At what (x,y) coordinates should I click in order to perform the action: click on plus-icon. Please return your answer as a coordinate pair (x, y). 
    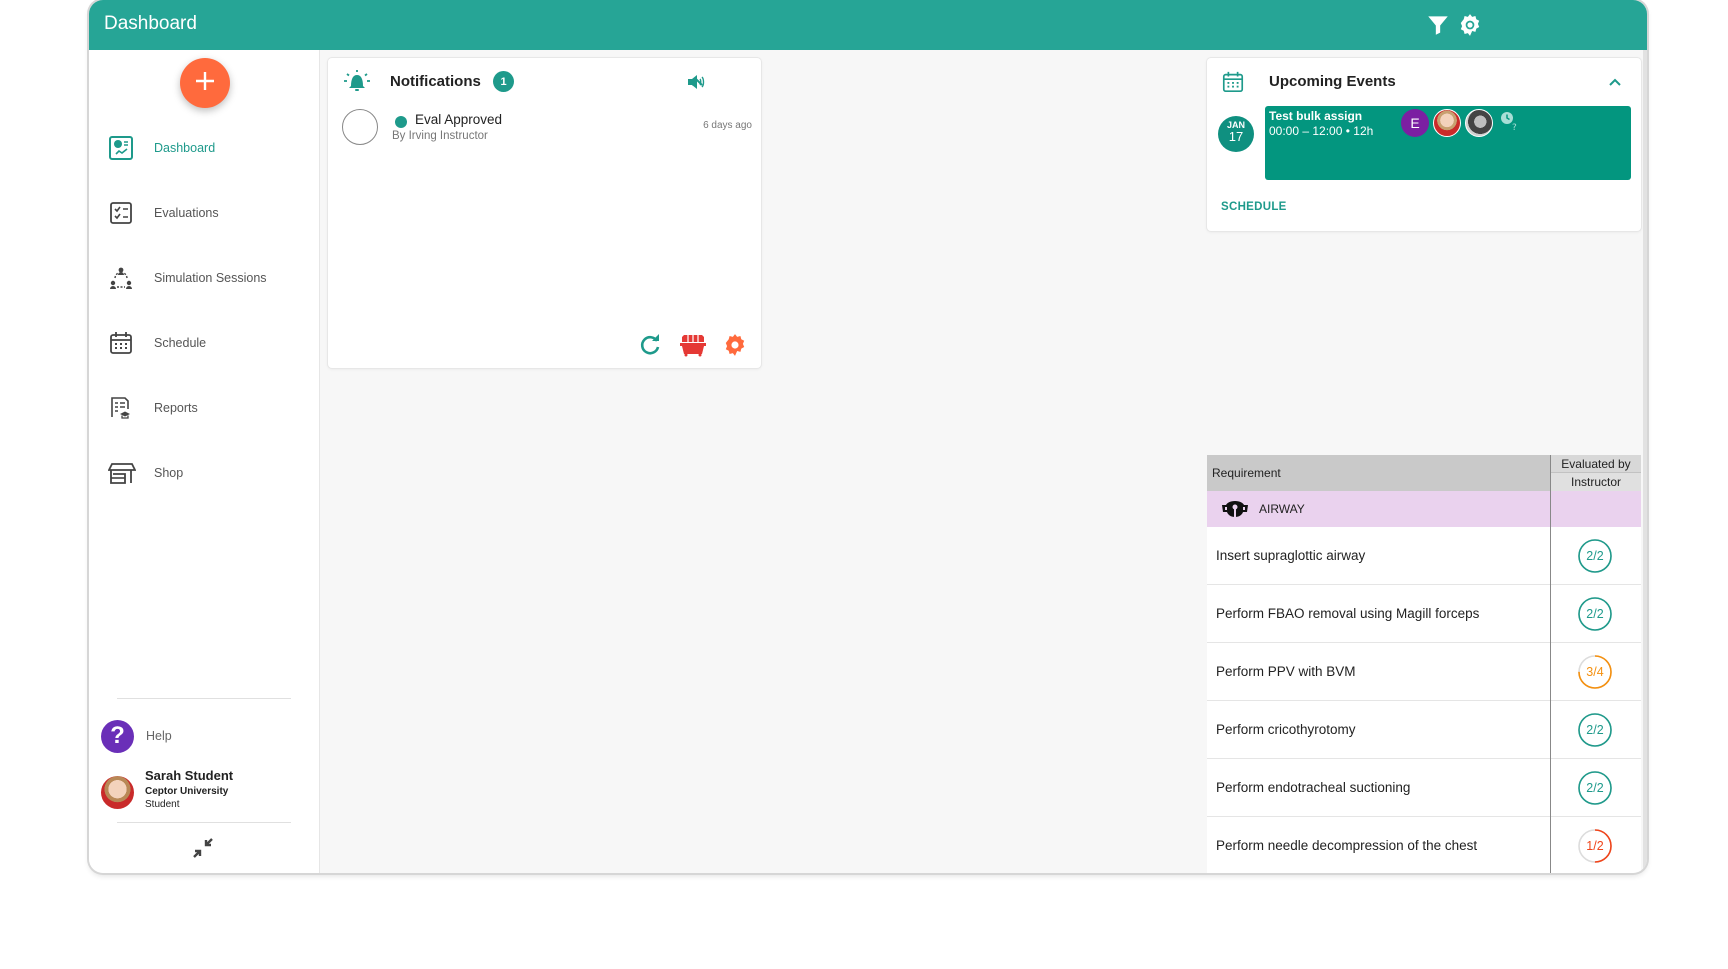
    Looking at the image, I should click on (205, 83).